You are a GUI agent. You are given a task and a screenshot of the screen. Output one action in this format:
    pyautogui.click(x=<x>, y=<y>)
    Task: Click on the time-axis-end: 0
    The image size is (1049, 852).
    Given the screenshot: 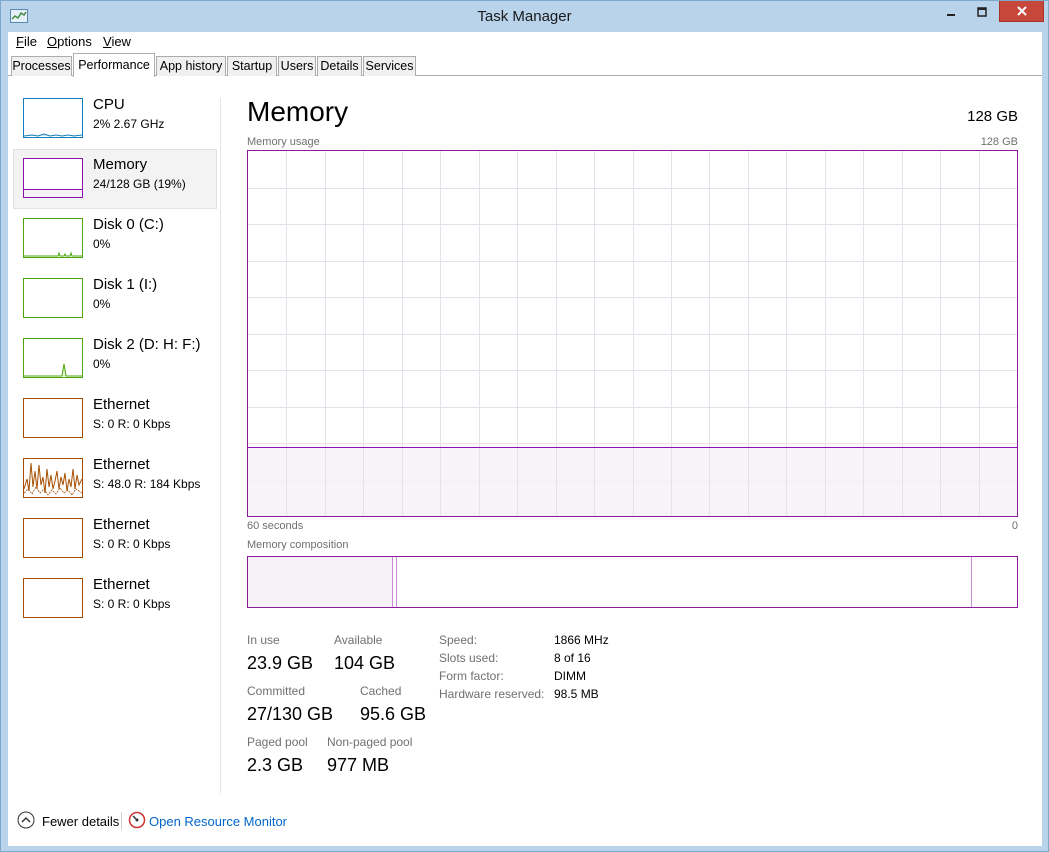 What is the action you would take?
    pyautogui.click(x=1014, y=526)
    